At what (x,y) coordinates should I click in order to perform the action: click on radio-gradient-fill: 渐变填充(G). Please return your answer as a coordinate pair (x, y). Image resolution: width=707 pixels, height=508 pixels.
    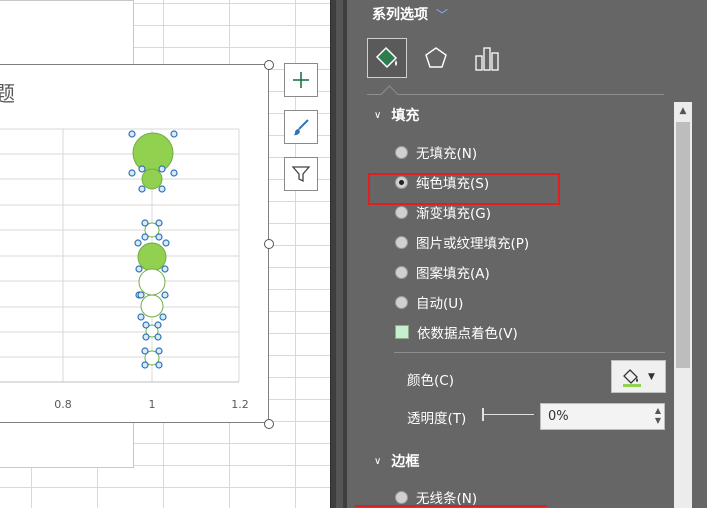
    Looking at the image, I should click on (443, 212).